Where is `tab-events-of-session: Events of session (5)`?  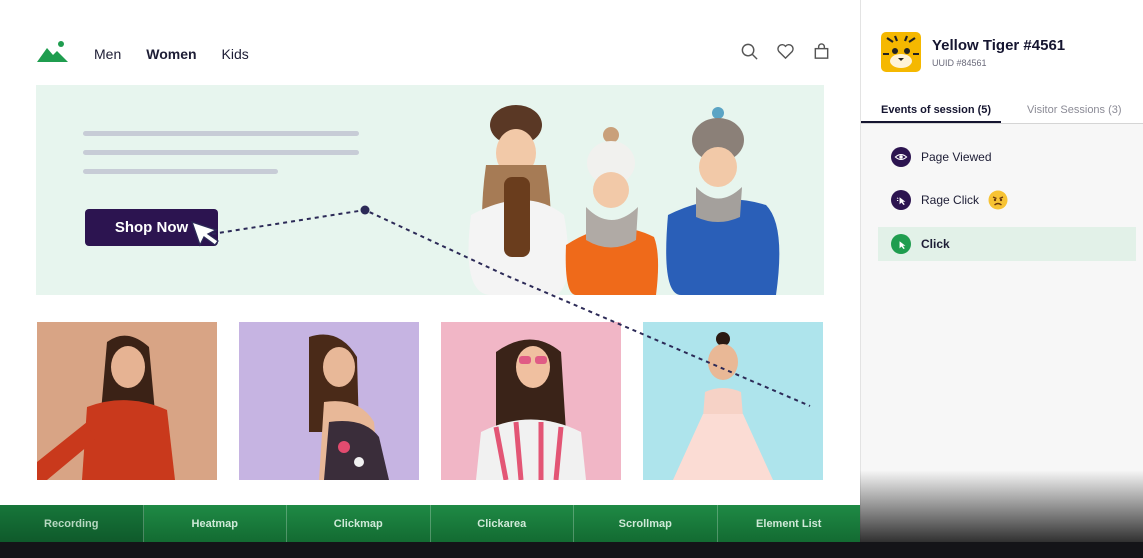 tab-events-of-session: Events of session (5) is located at coordinates (936, 110).